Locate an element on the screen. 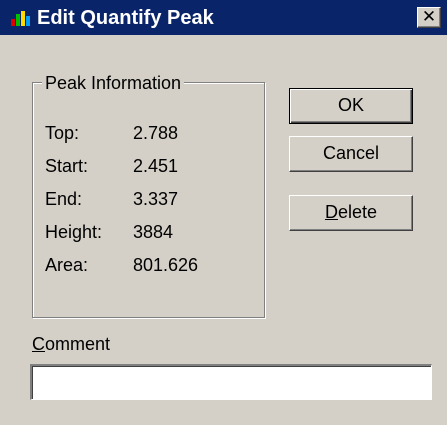 Image resolution: width=447 pixels, height=425 pixels. close-icon: ✕ is located at coordinates (429, 16).